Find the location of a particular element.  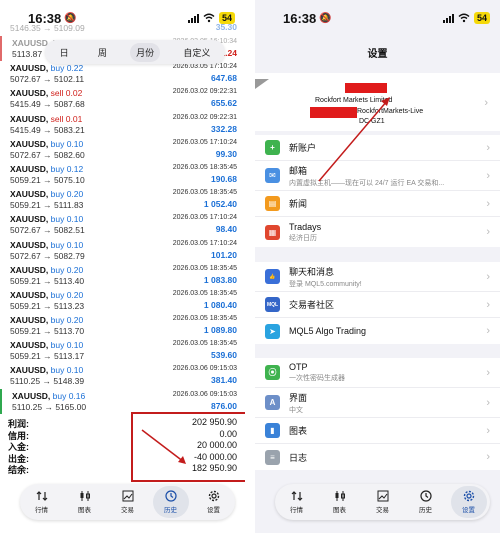

deal-symbol: XAUUSD, buy 0.10 is located at coordinates (46, 144).